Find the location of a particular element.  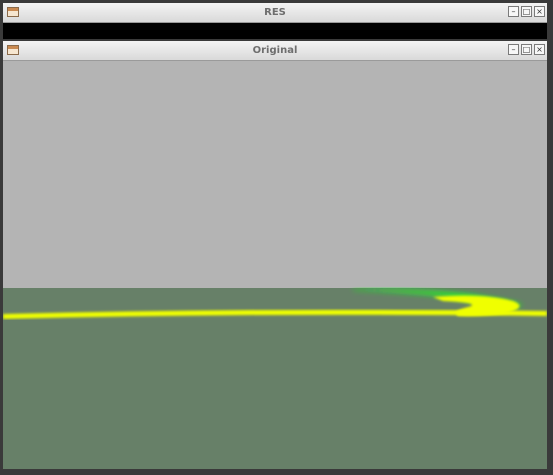

res-window: RES – □ × is located at coordinates (275, 21).